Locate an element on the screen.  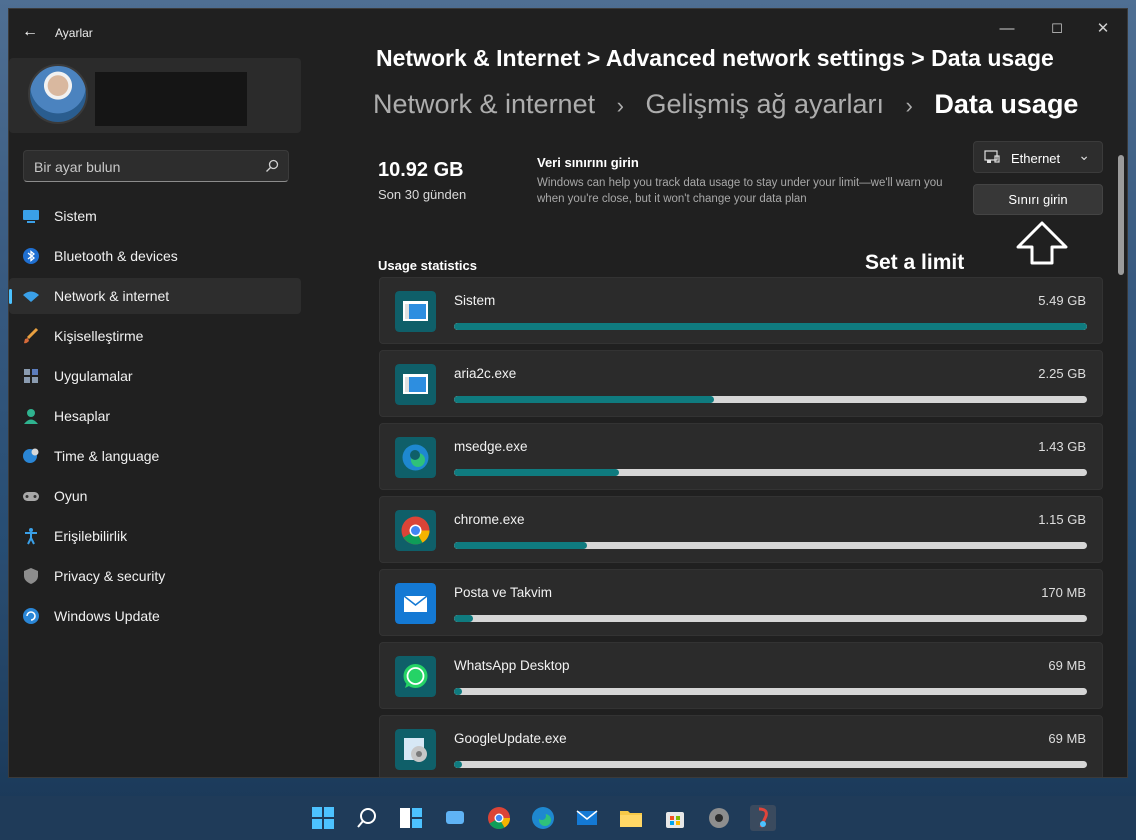
globe-clock-icon is located at coordinates (31, 456).